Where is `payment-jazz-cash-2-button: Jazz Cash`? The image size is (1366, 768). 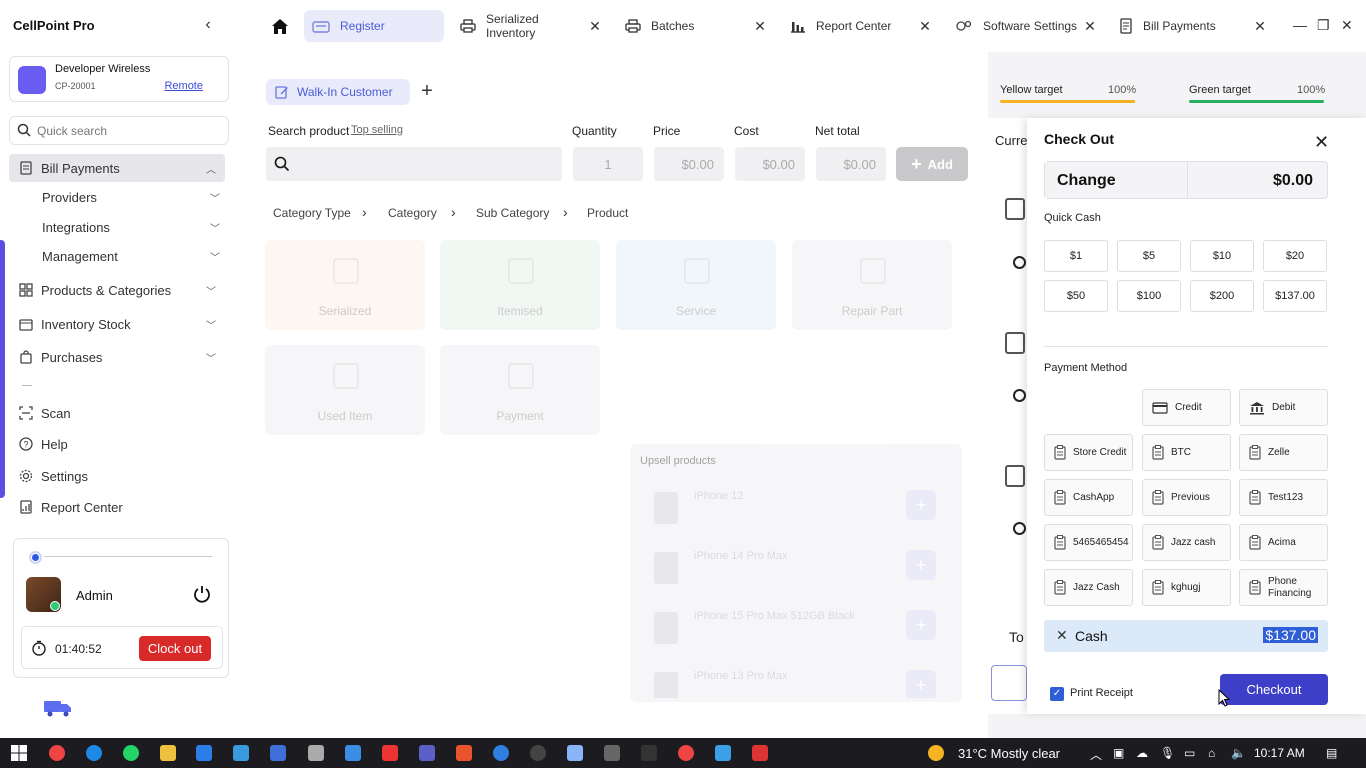
payment-jazz-cash-2-button: Jazz Cash is located at coordinates (1088, 587).